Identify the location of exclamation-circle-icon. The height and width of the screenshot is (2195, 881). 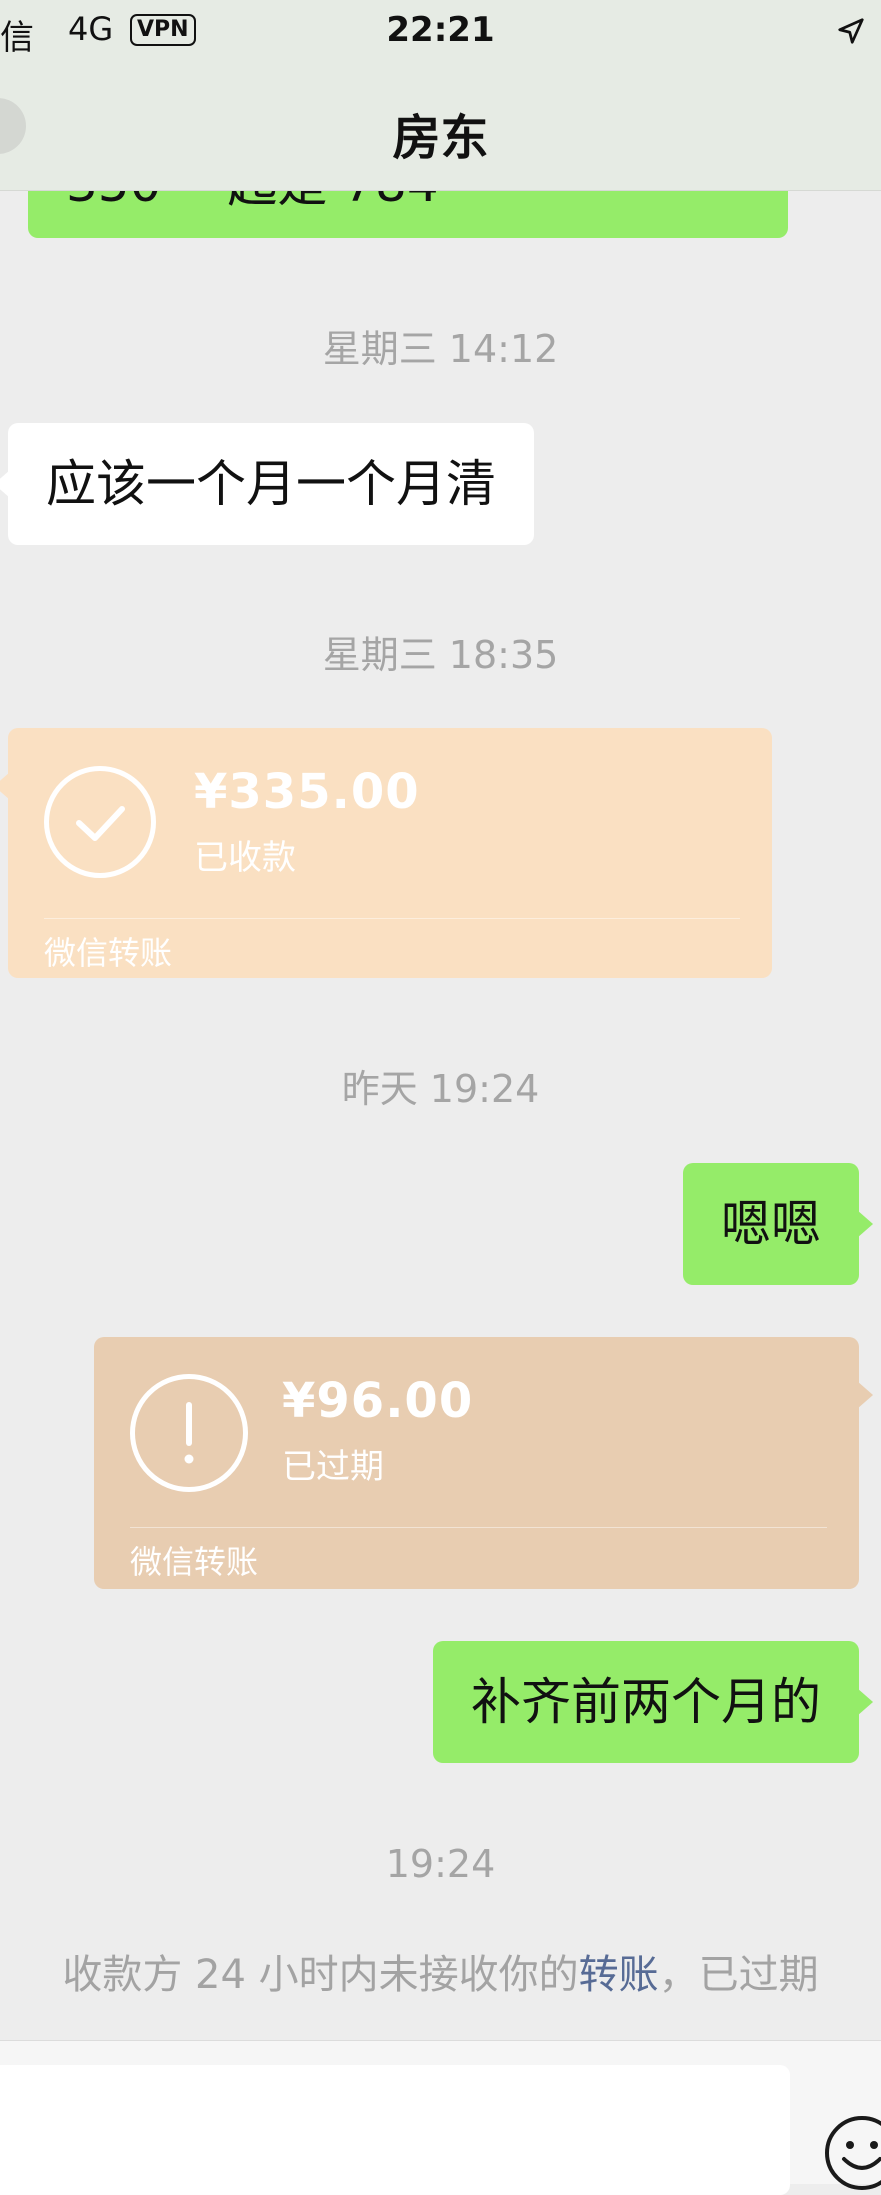
(189, 1433).